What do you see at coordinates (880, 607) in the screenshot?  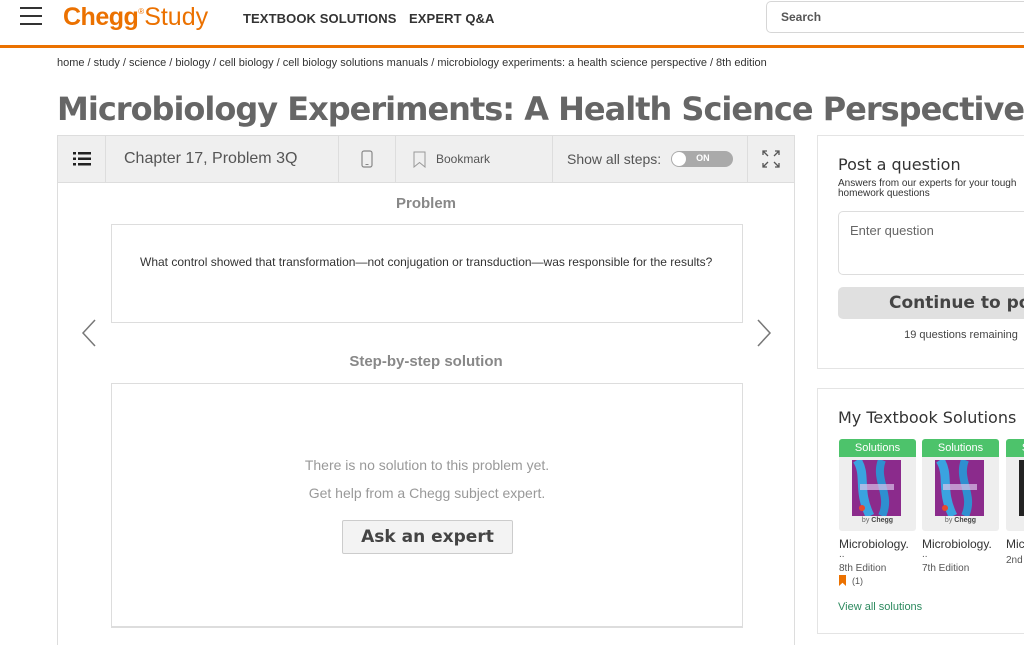 I see `view-all-solutions-link: View all solutions` at bounding box center [880, 607].